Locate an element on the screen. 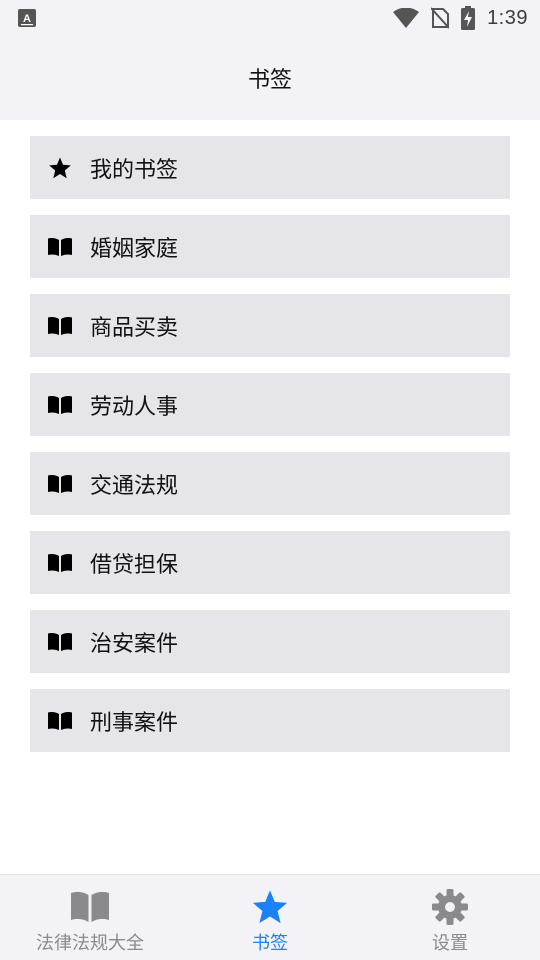 Image resolution: width=540 pixels, height=960 pixels. list-item-label: 治安案件 is located at coordinates (134, 644).